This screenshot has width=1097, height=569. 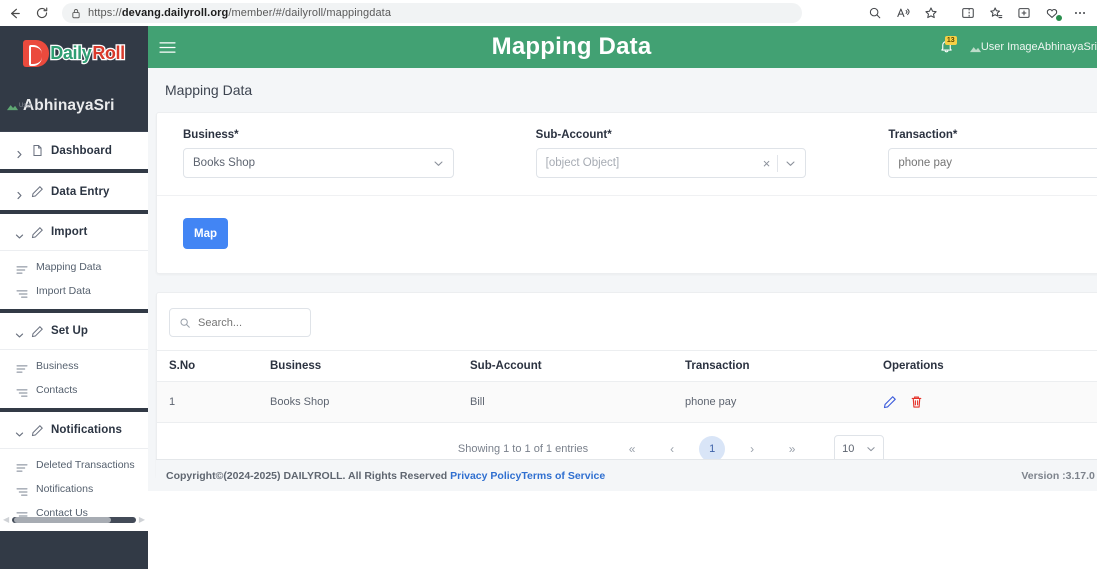 I want to click on sidebar-item-contacts: Contacts, so click(x=74, y=390).